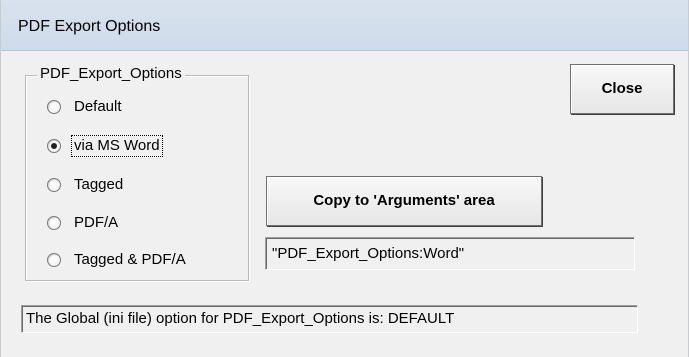 This screenshot has height=357, width=689. Describe the element at coordinates (98, 107) in the screenshot. I see `radio-label-default: Default` at that location.